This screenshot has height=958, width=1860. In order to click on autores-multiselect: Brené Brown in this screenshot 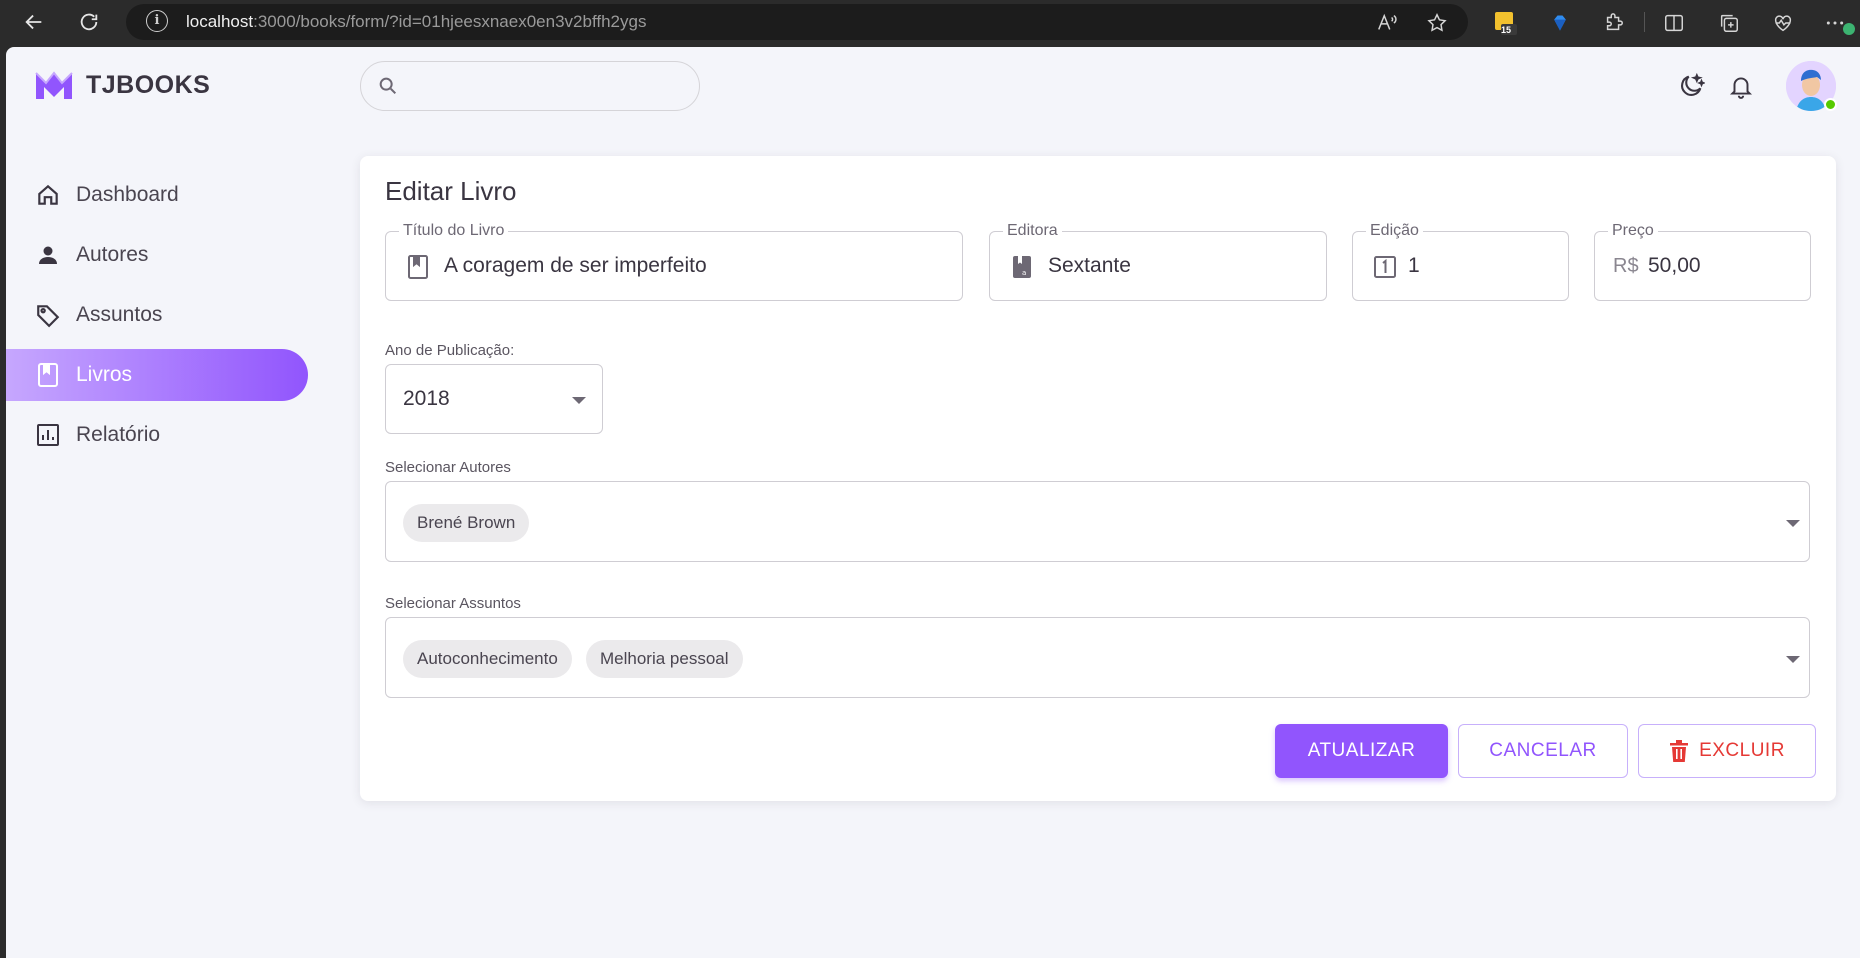, I will do `click(1097, 521)`.